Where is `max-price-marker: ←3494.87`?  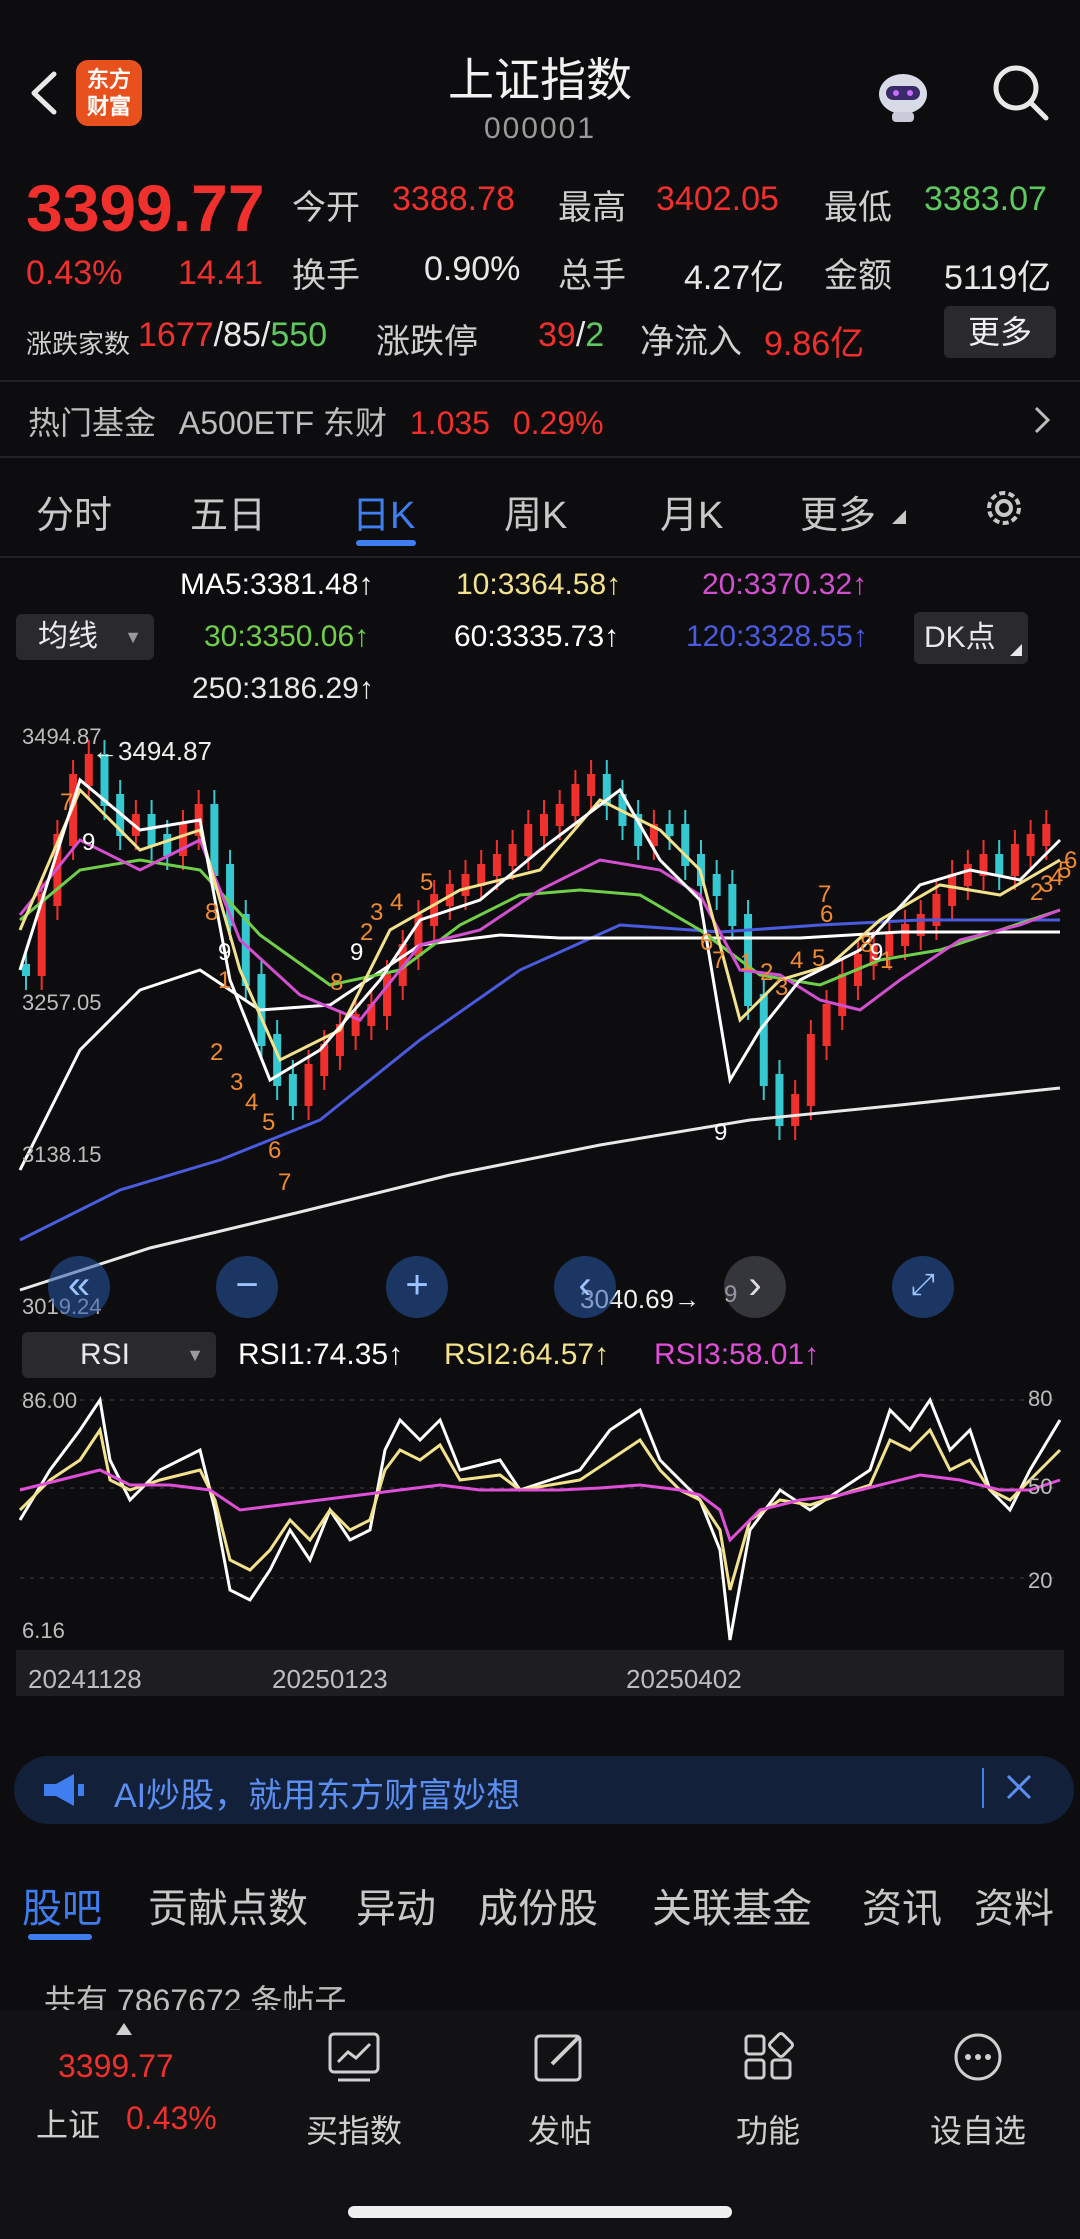 max-price-marker: ←3494.87 is located at coordinates (152, 751).